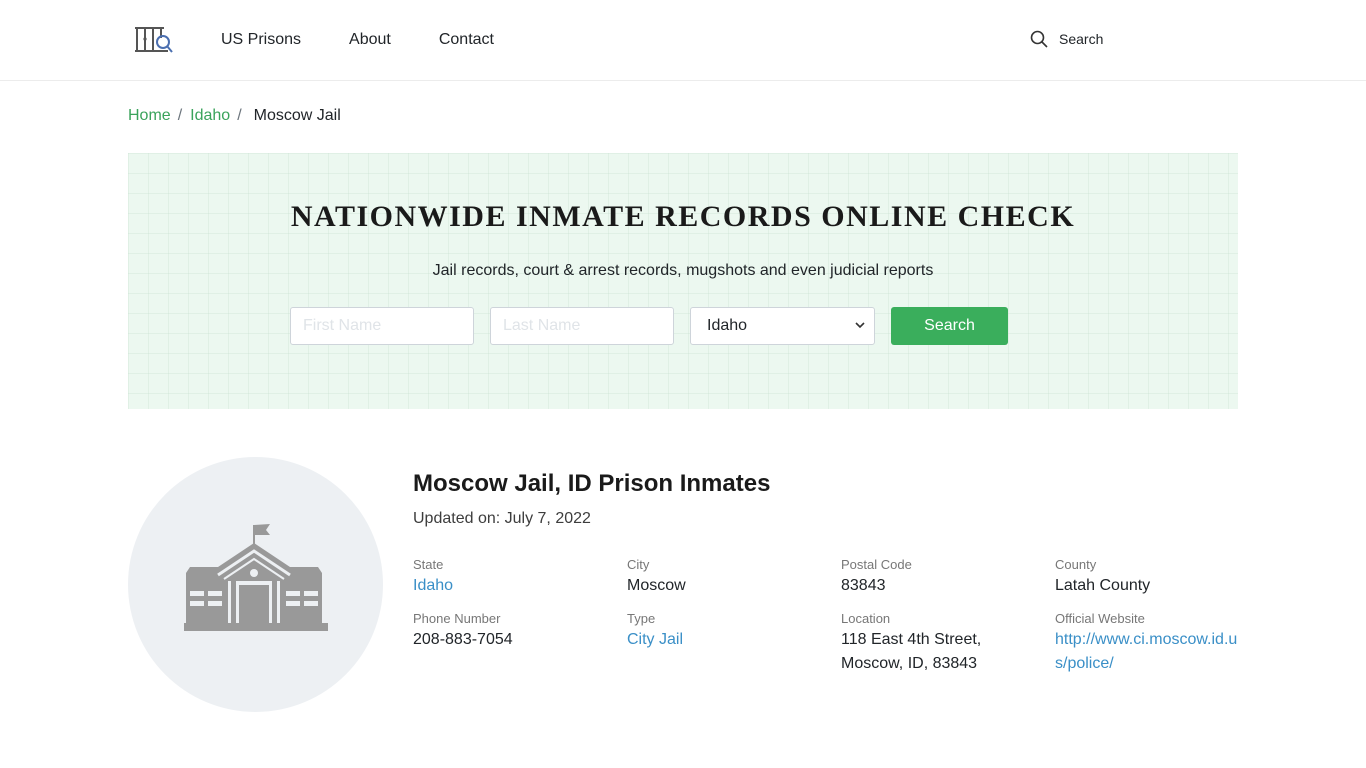 The image size is (1366, 768). I want to click on type-link: City Jail, so click(734, 640).